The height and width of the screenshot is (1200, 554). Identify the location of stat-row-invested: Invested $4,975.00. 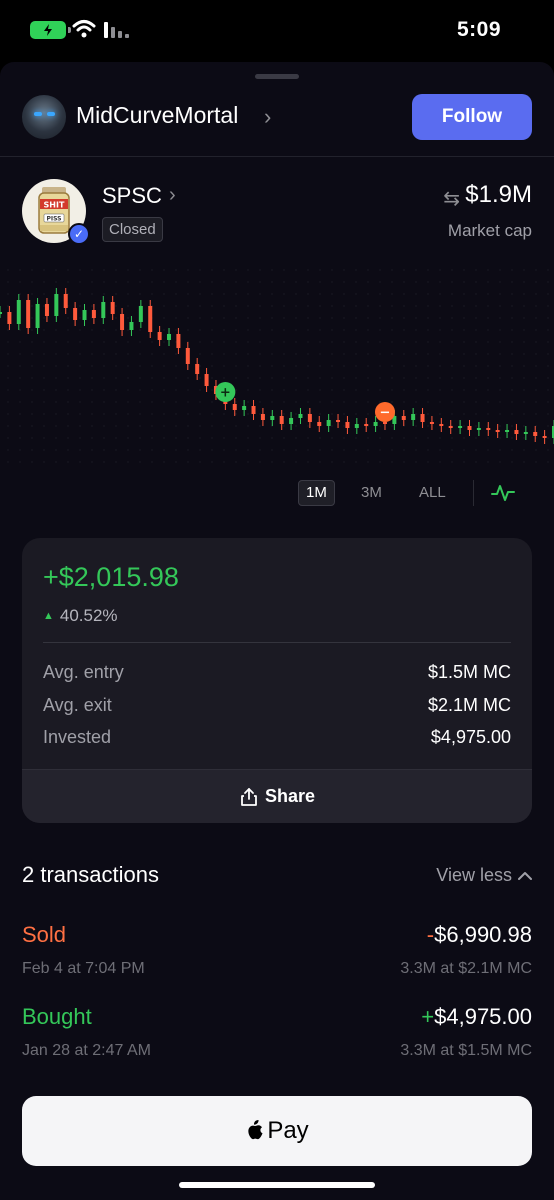
(277, 739).